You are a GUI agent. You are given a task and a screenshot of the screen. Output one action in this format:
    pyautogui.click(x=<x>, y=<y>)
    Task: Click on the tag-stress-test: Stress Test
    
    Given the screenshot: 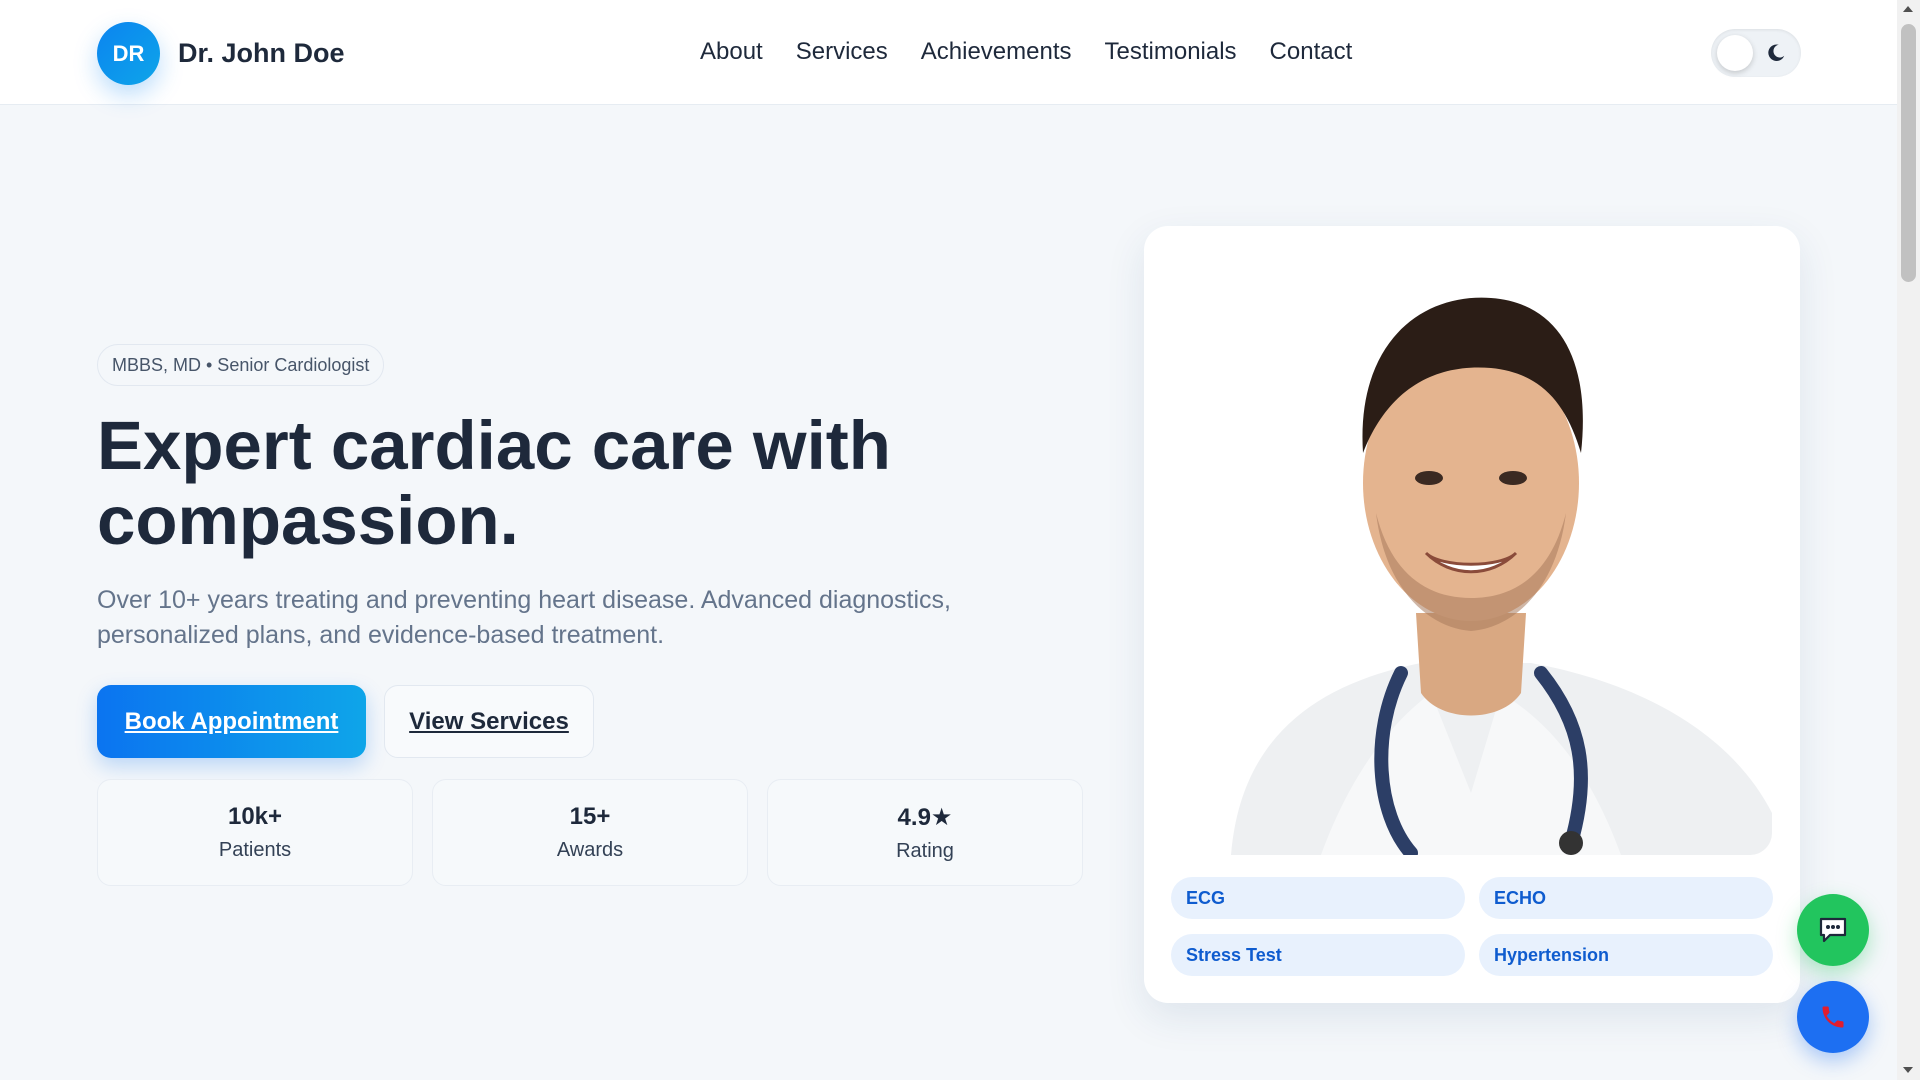 What is the action you would take?
    pyautogui.click(x=1318, y=955)
    